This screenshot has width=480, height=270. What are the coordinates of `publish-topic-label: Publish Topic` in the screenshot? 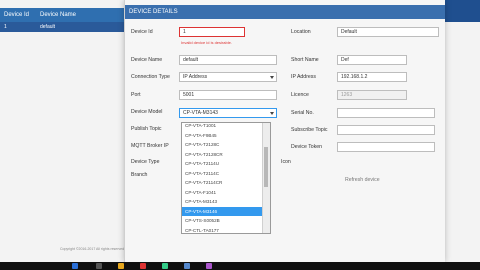 It's located at (146, 129).